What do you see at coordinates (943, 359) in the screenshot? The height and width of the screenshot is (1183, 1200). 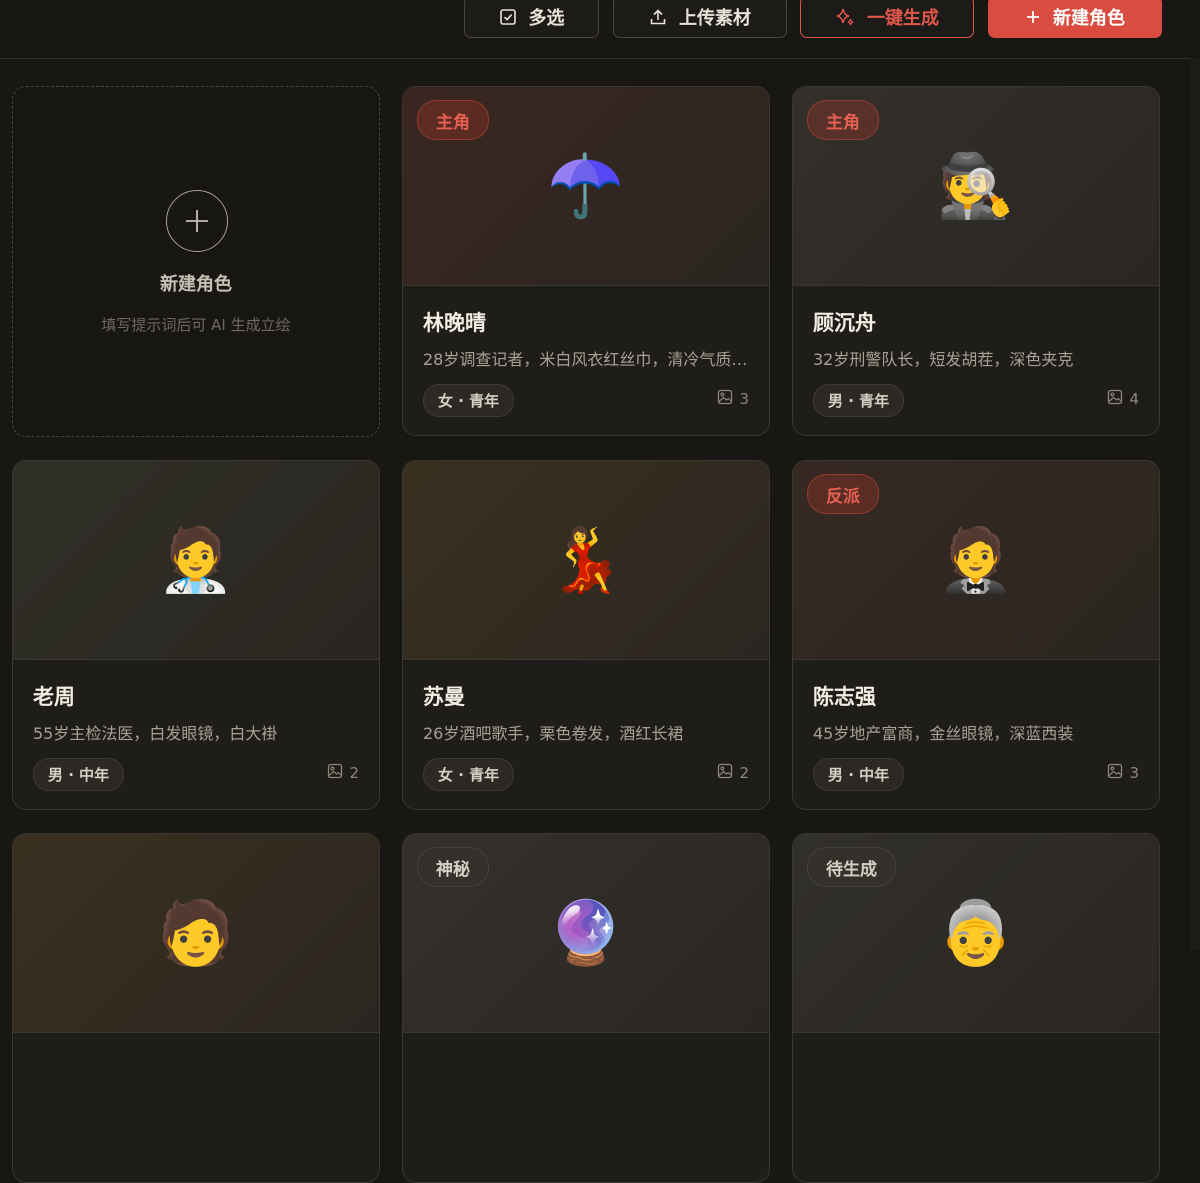 I see `character-desc: 32岁刑警队长，短发胡茬，深色夹克` at bounding box center [943, 359].